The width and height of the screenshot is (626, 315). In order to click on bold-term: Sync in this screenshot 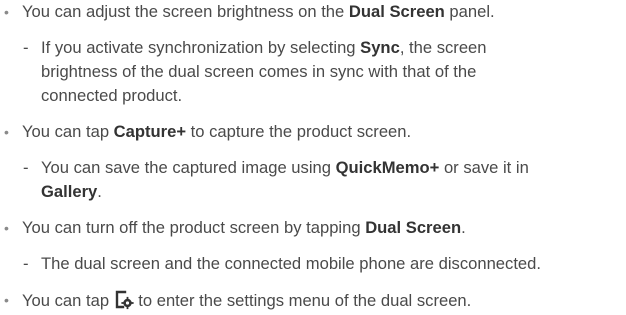, I will do `click(380, 47)`.